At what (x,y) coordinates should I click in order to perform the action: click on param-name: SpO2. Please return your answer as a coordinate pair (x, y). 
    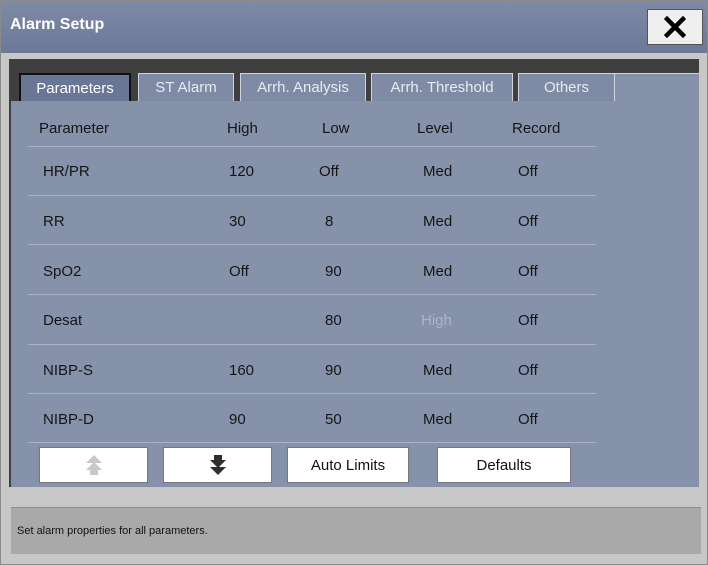
    Looking at the image, I should click on (62, 271).